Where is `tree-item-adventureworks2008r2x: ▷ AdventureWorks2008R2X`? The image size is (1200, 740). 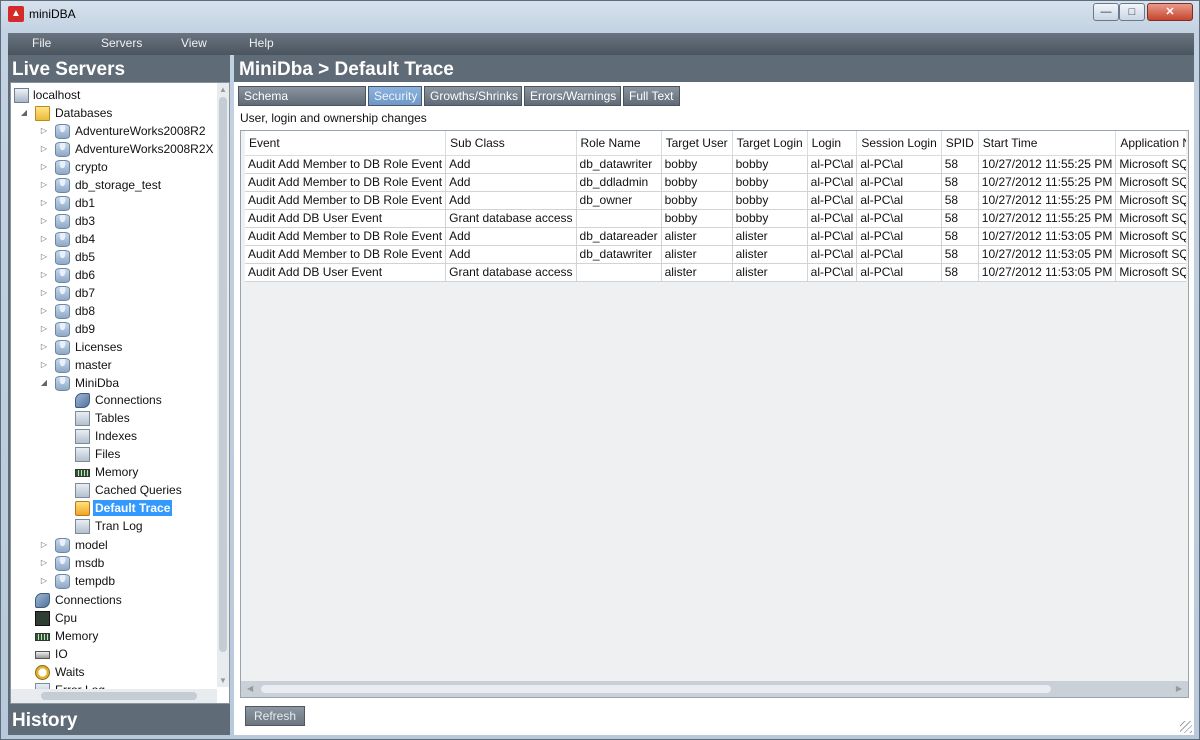 tree-item-adventureworks2008r2x: ▷ AdventureWorks2008R2X is located at coordinates (113, 150).